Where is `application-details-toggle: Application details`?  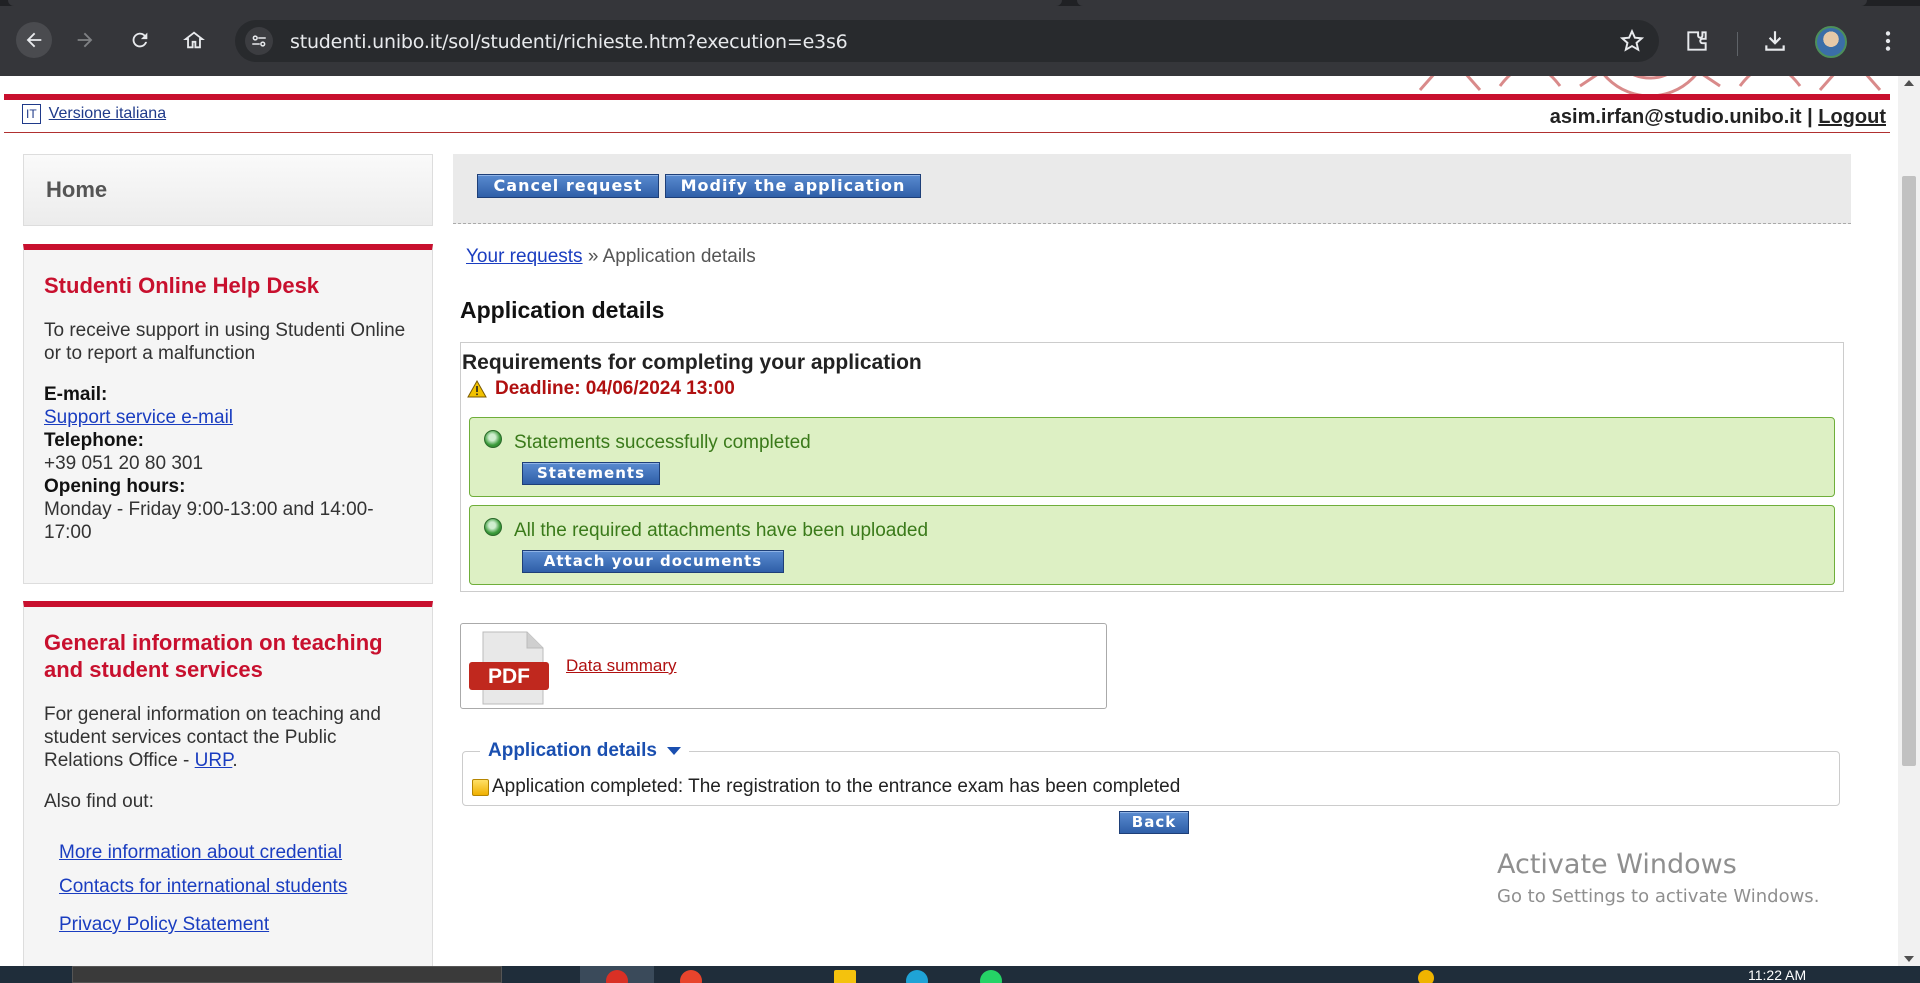
application-details-toggle: Application details is located at coordinates (584, 751).